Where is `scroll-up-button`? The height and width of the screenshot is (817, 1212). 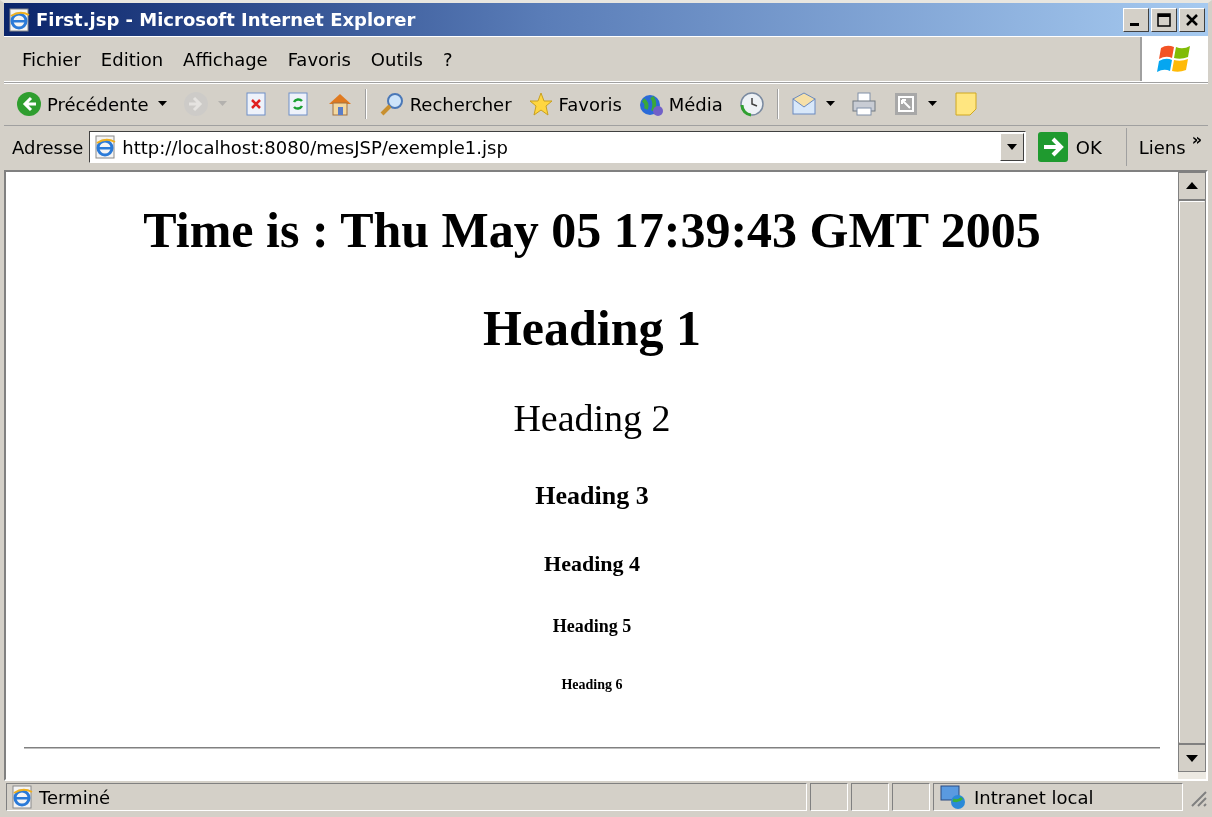 scroll-up-button is located at coordinates (1192, 186).